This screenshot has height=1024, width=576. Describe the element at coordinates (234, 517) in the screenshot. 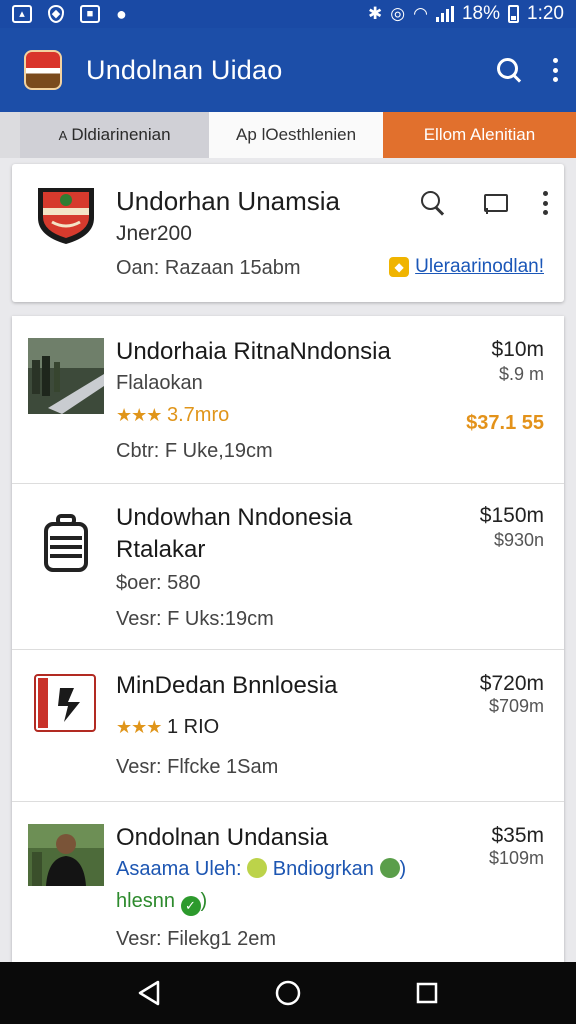

I see `item-title: Undowhan Nndonesia` at that location.